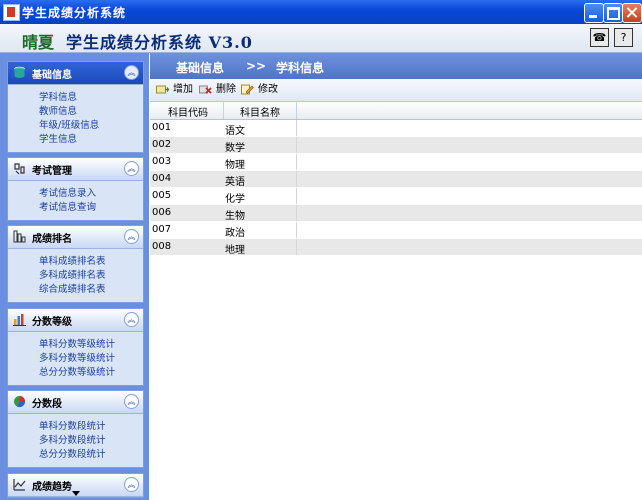 This screenshot has height=500, width=642. Describe the element at coordinates (599, 37) in the screenshot. I see `phone-icon: ☎` at that location.